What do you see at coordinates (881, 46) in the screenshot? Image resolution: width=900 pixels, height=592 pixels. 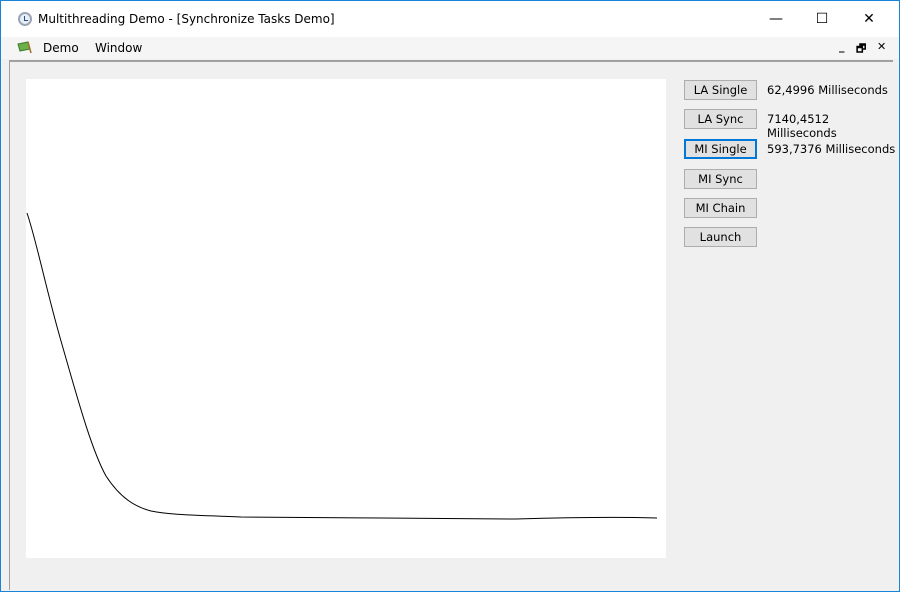 I see `mdi-close-button: ✕` at bounding box center [881, 46].